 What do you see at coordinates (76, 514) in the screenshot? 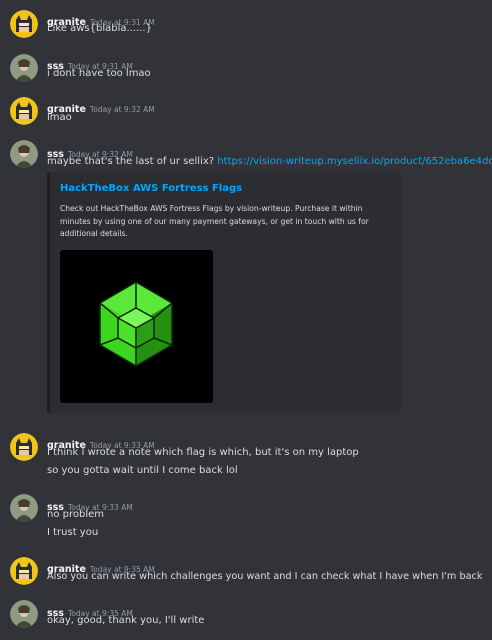
I see `message-text: no problem` at bounding box center [76, 514].